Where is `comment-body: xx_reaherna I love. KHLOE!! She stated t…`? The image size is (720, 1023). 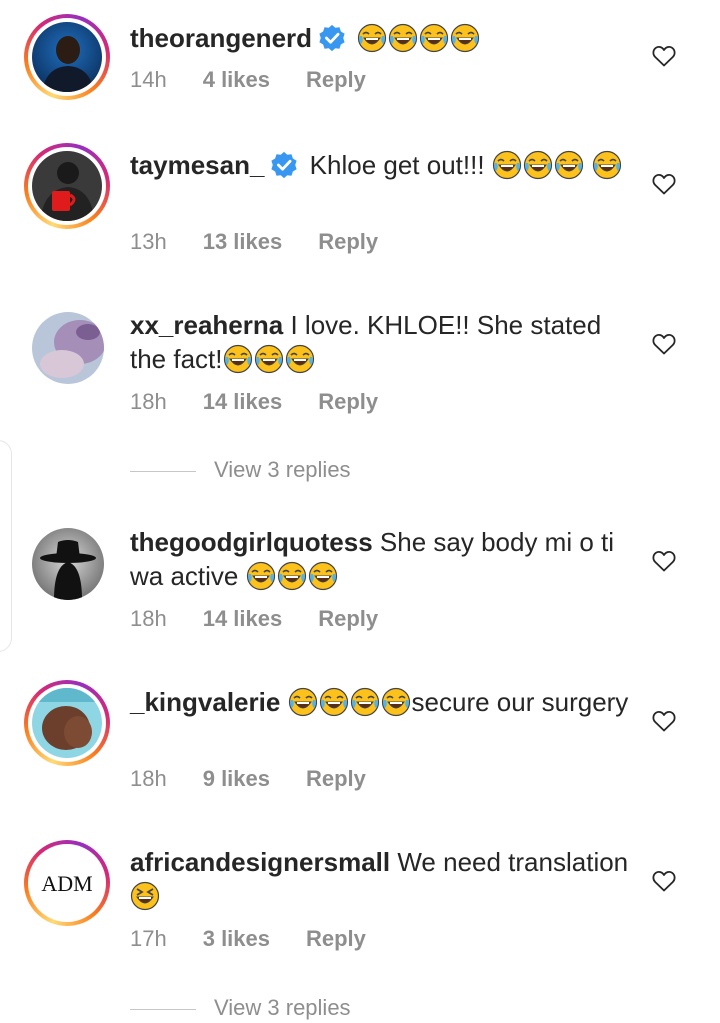 comment-body: xx_reaherna I love. KHLOE!! She stated t… is located at coordinates (380, 342).